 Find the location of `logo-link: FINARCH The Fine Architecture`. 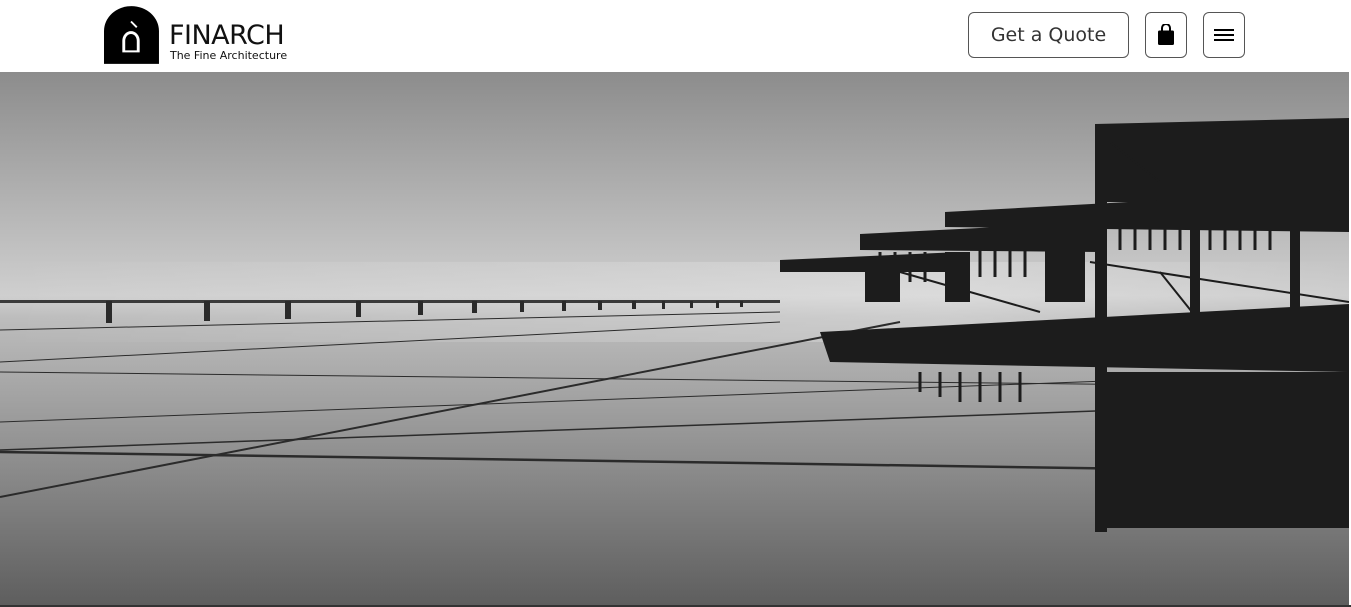

logo-link: FINARCH The Fine Architecture is located at coordinates (204, 35).